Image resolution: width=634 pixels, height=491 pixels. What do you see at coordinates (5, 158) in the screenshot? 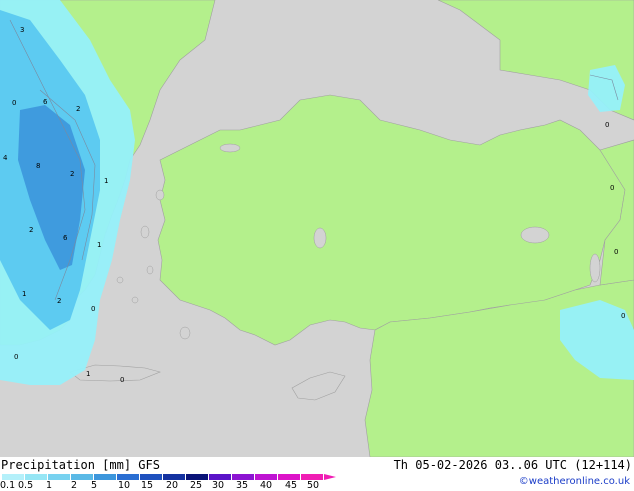
I see `contour-label: 4` at bounding box center [5, 158].